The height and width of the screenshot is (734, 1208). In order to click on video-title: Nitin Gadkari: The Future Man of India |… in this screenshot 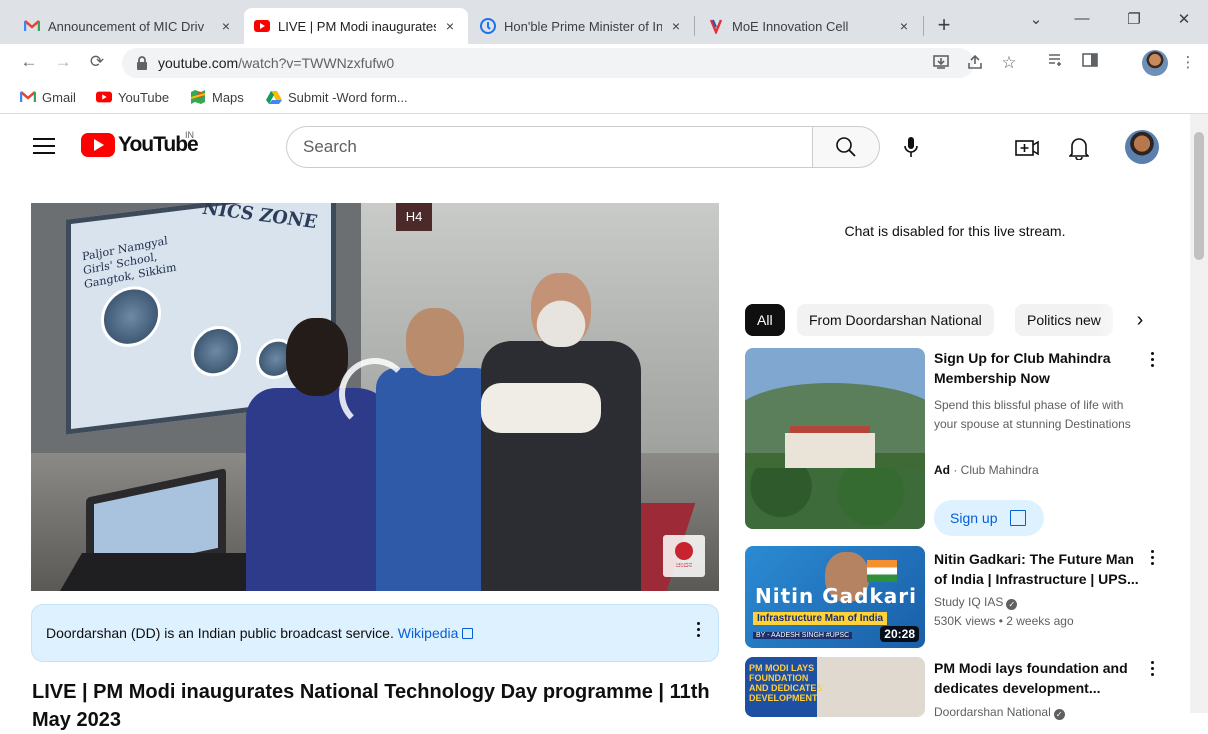, I will do `click(1036, 569)`.